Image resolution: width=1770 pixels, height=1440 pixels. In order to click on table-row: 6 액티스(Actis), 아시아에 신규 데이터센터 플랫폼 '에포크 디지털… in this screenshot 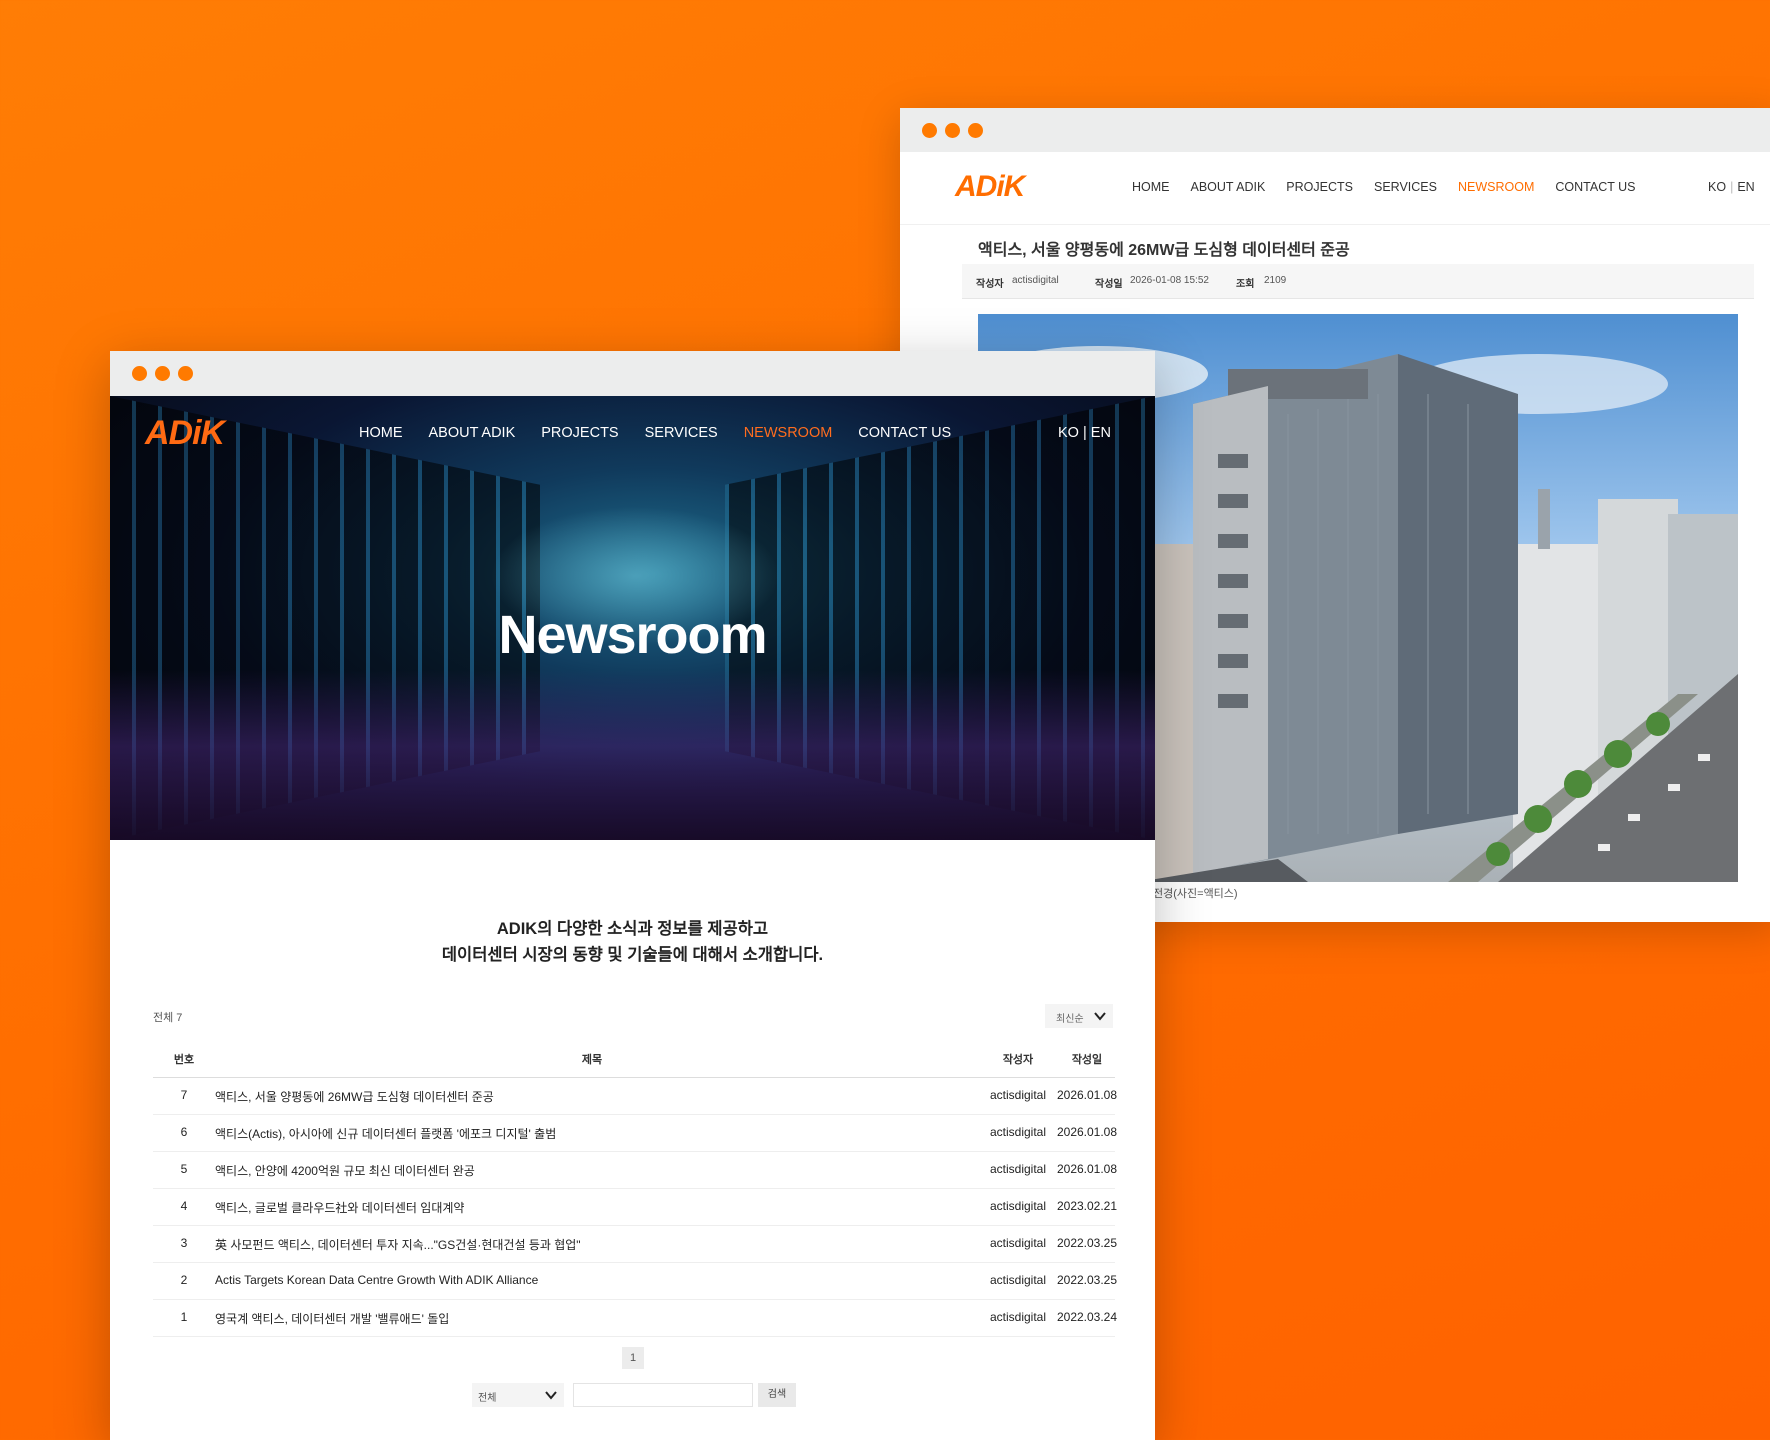, I will do `click(635, 1133)`.